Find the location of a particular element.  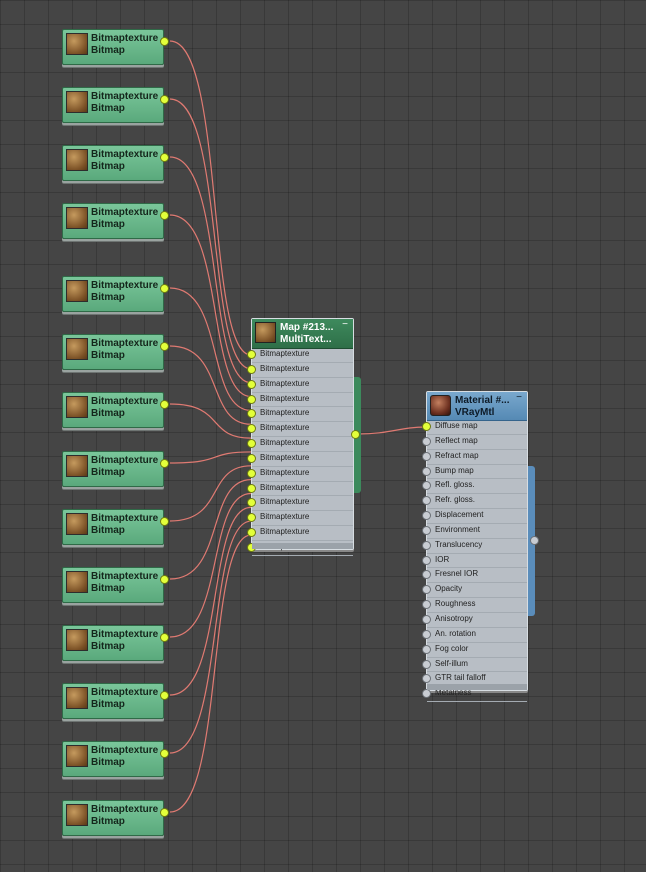

multitexture-output-socket is located at coordinates (355, 434).